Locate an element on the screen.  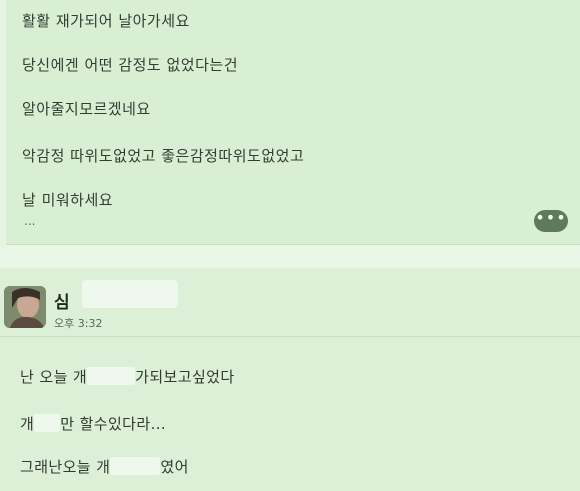
post-time: 오후 3:32 is located at coordinates (78, 323).